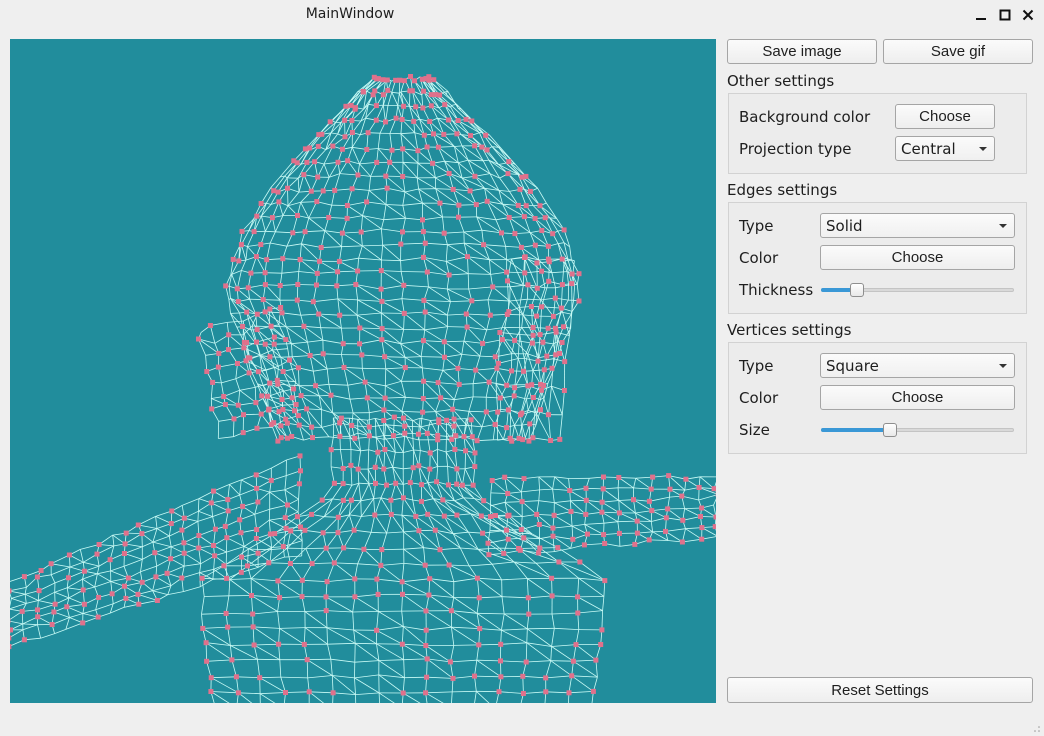  I want to click on projection-type-select: Central, so click(945, 148).